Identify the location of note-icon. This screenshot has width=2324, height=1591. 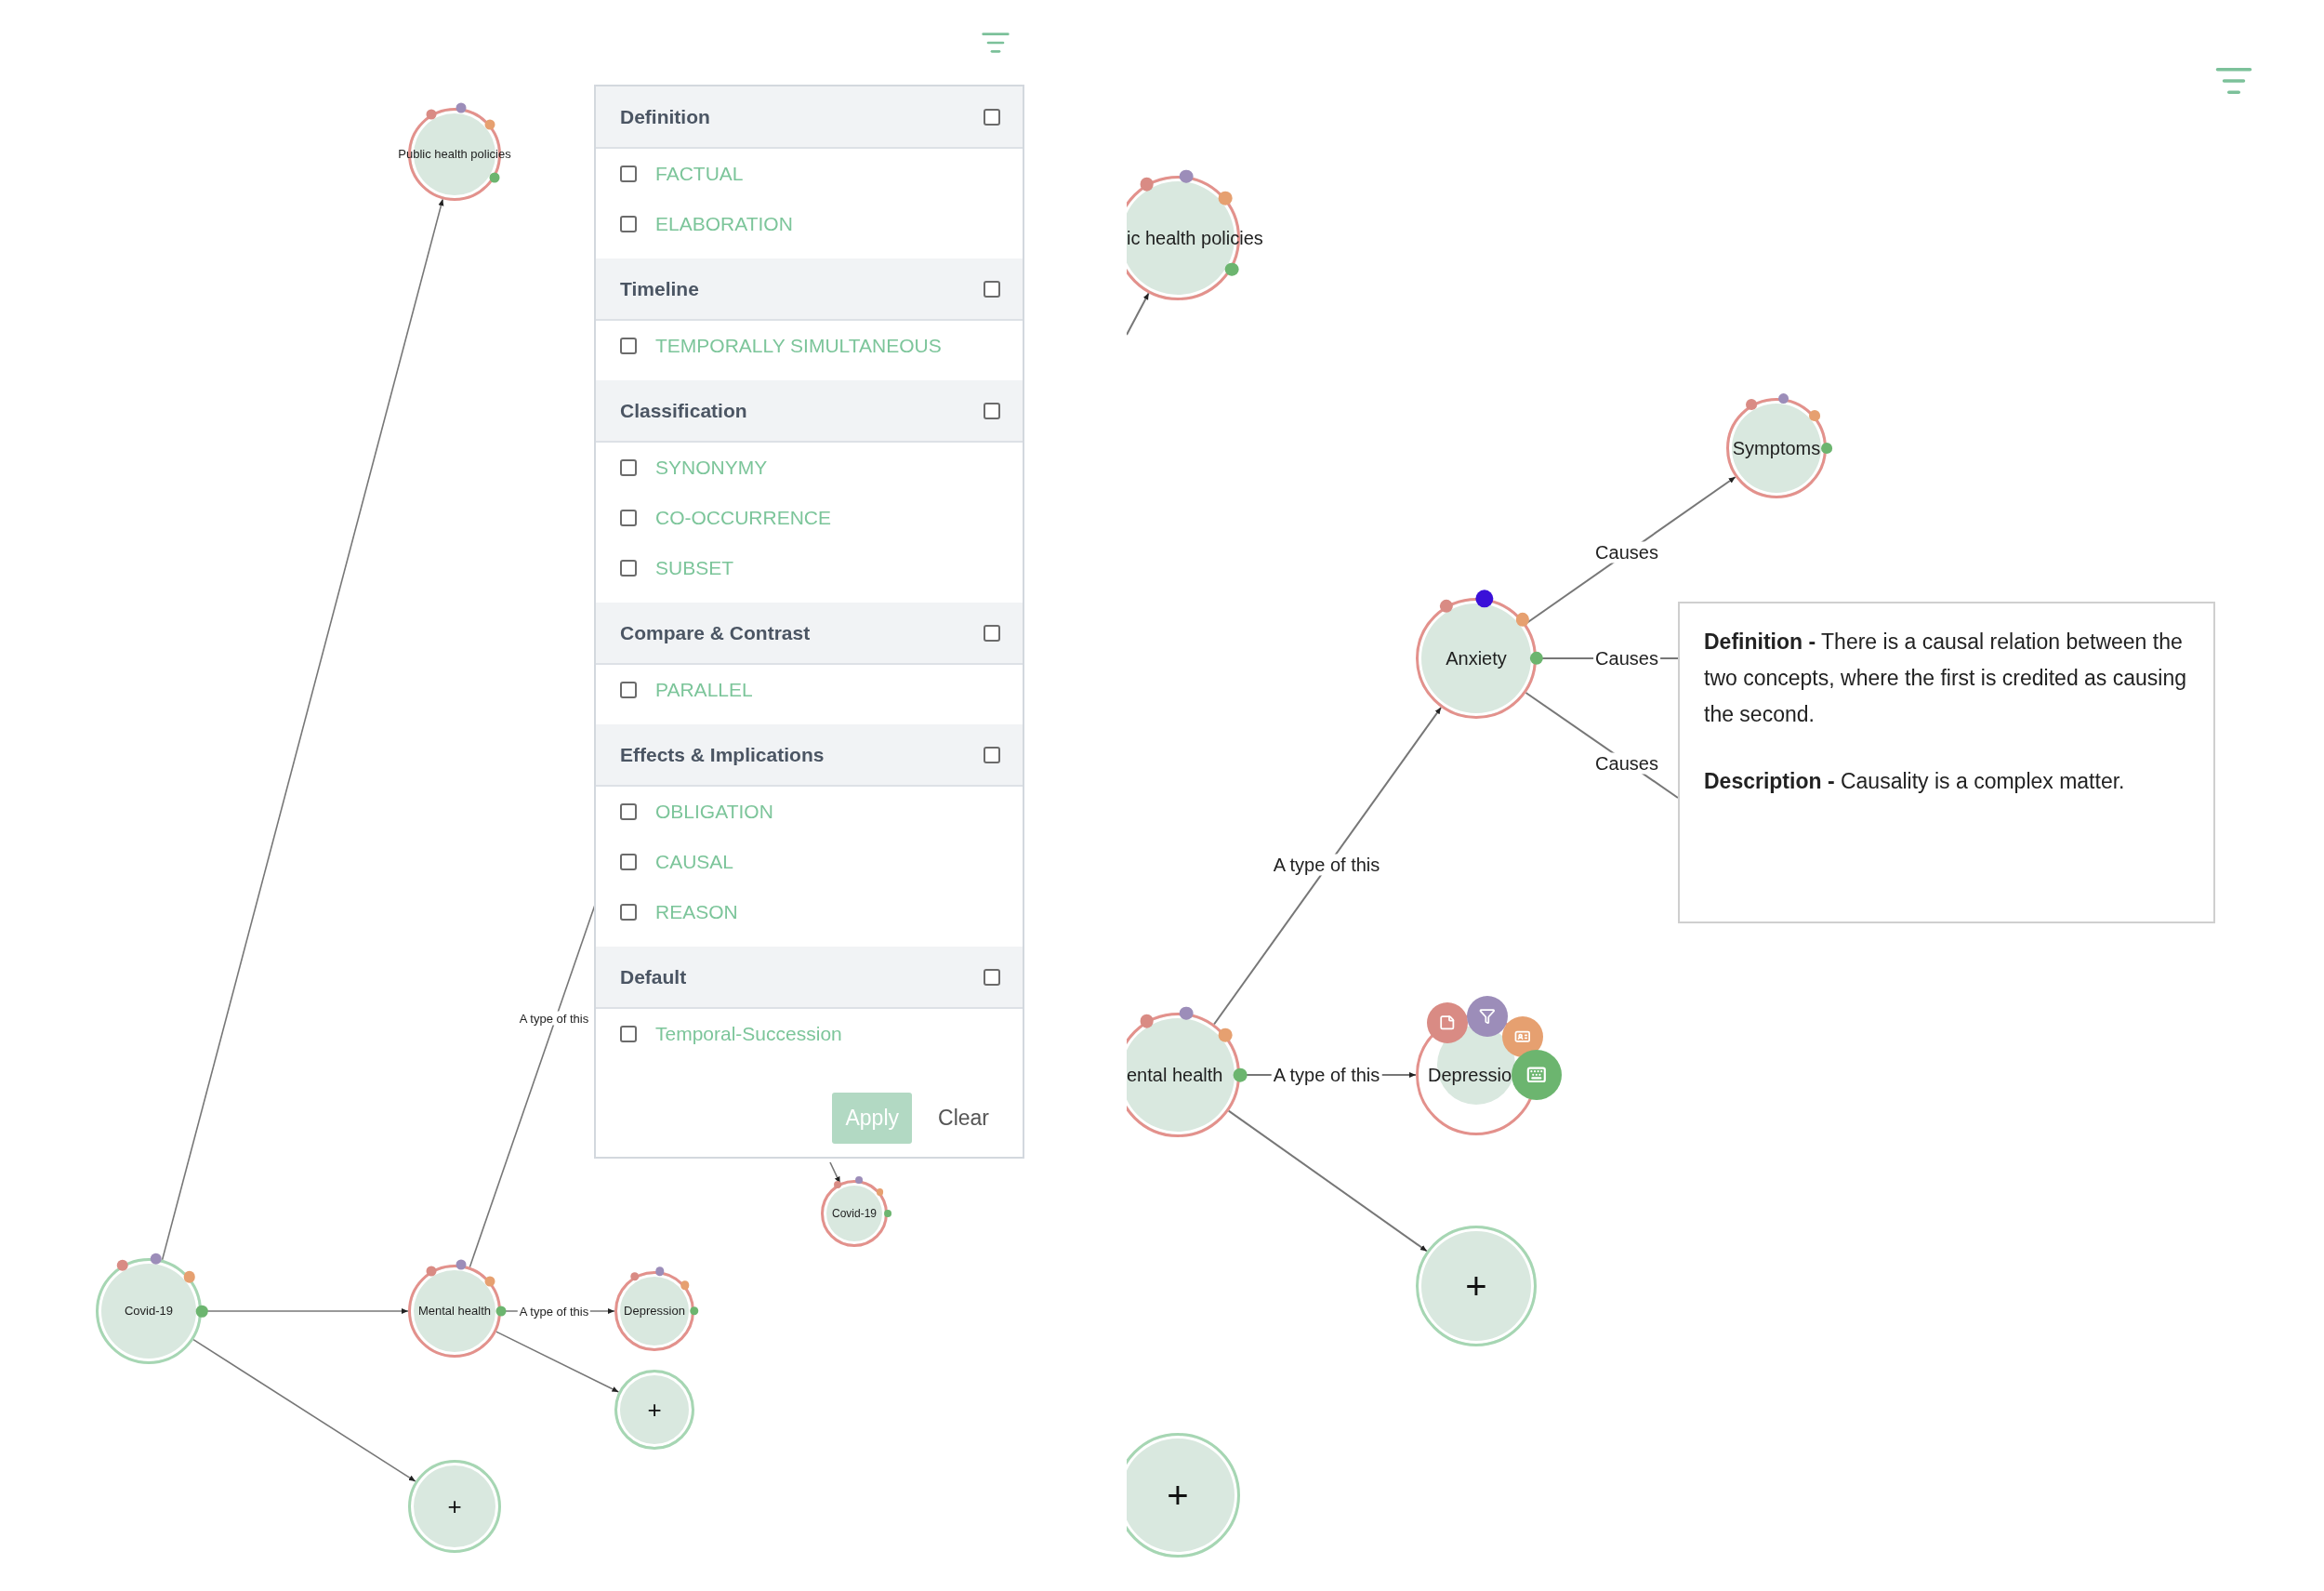
(1447, 1023).